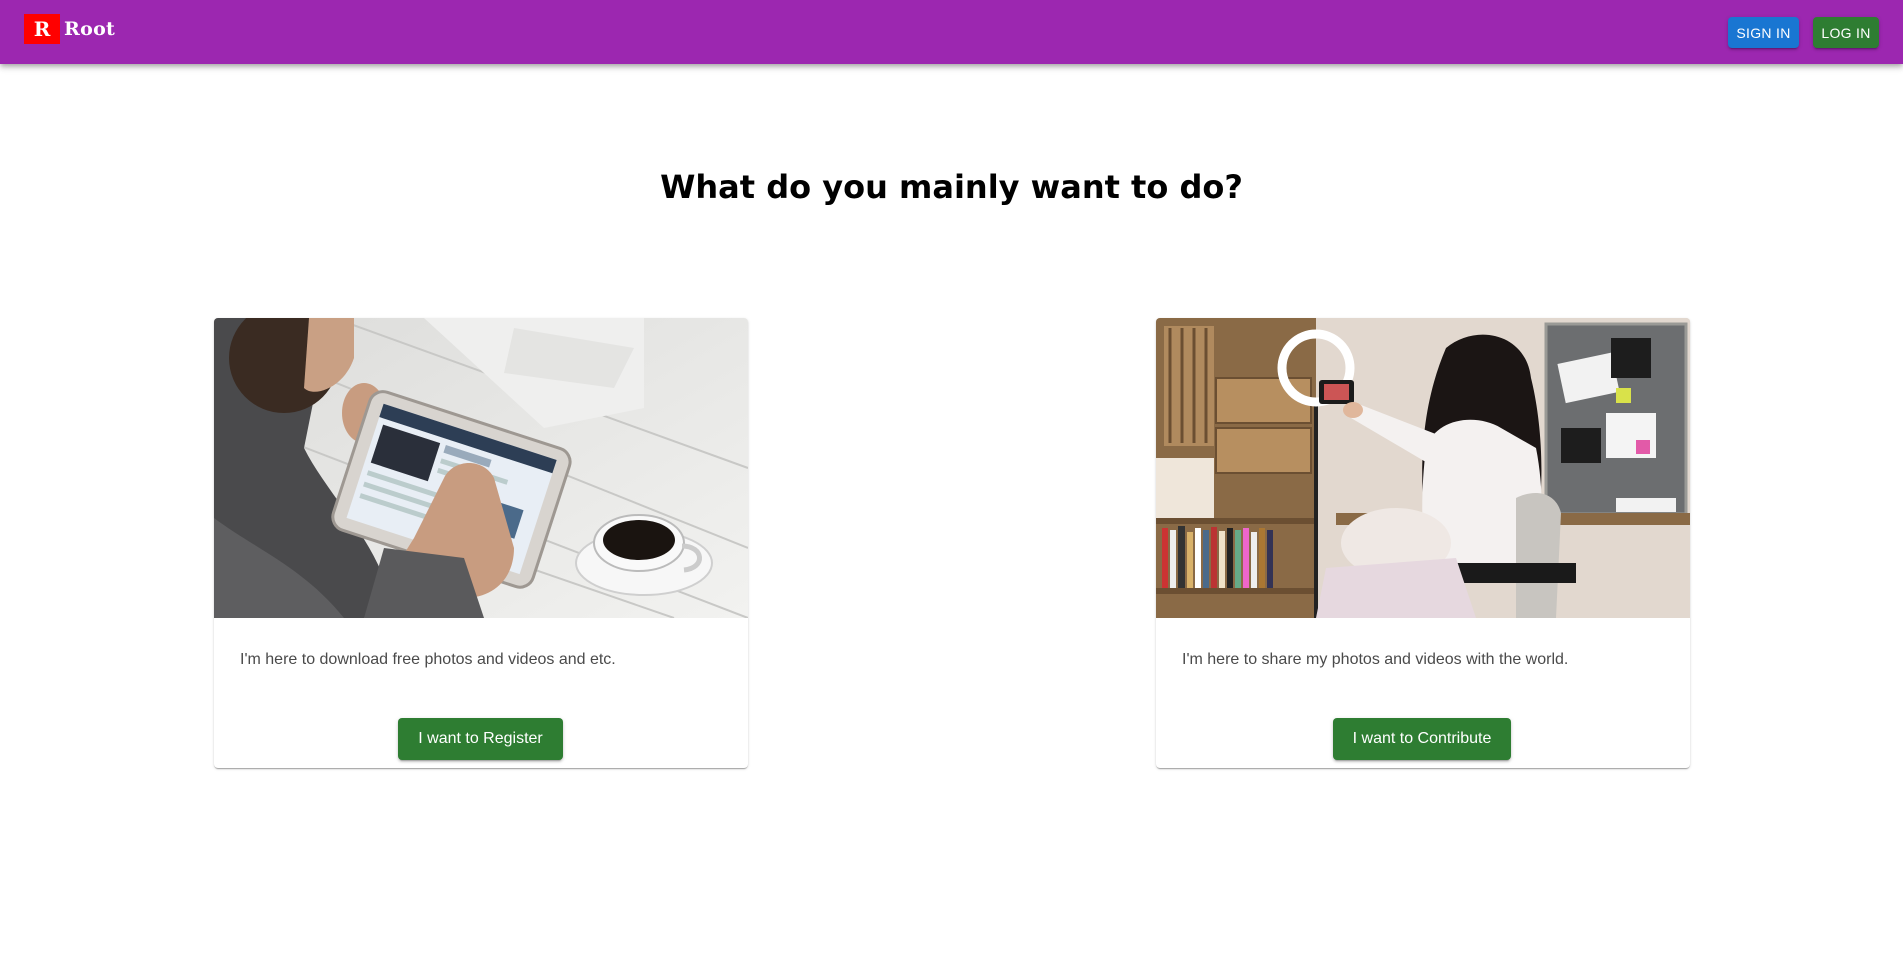 The height and width of the screenshot is (955, 1903). I want to click on root-logo: R Root, so click(69, 29).